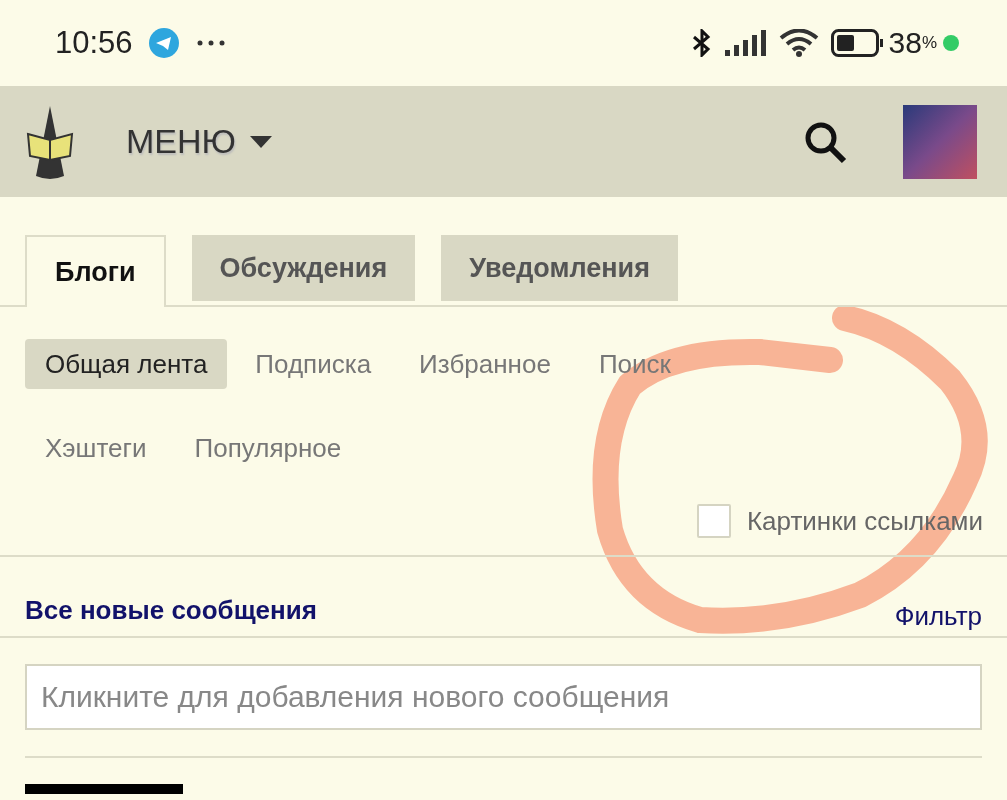 This screenshot has height=800, width=1007. Describe the element at coordinates (94, 43) in the screenshot. I see `status-time: 10:56` at that location.